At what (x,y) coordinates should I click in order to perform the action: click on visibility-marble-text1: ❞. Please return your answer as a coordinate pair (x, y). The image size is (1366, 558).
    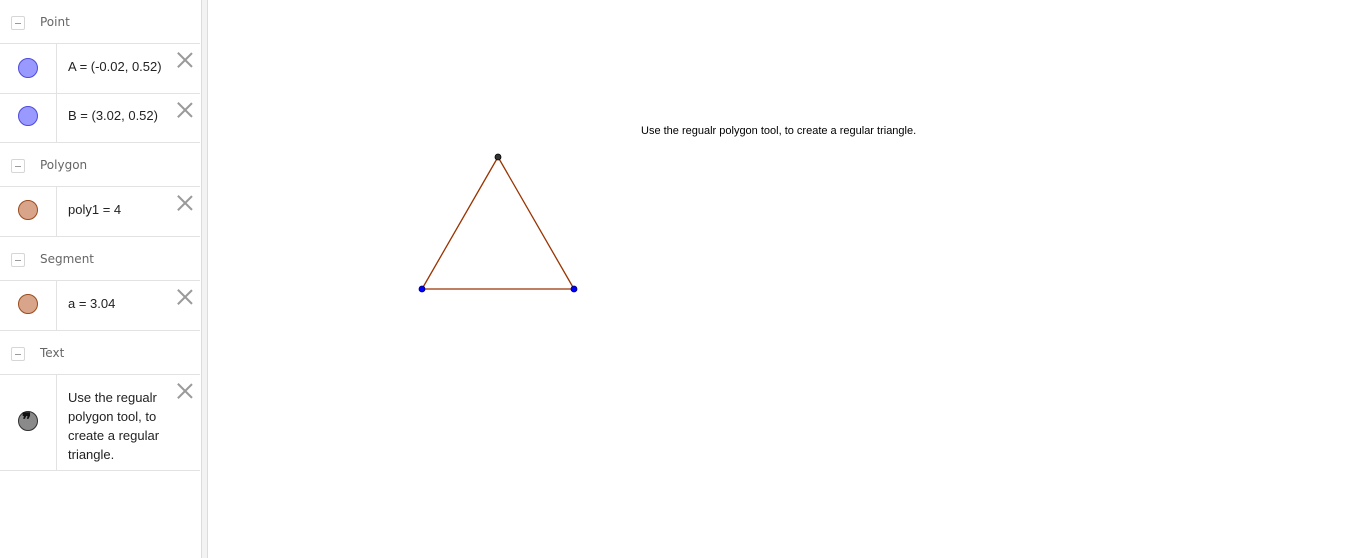
    Looking at the image, I should click on (28, 420).